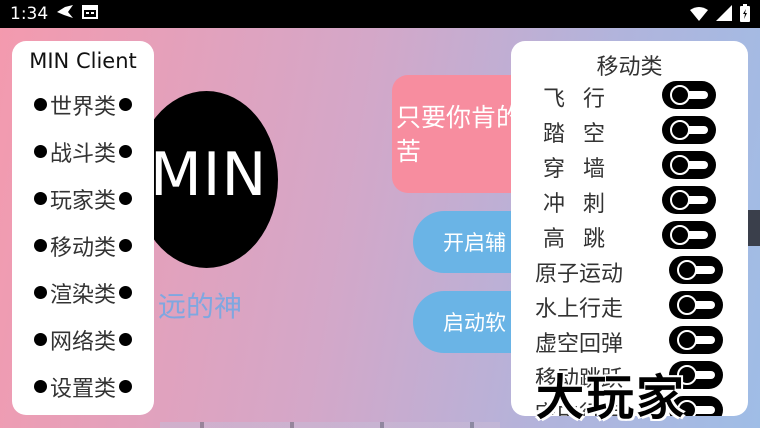 The height and width of the screenshot is (428, 760). I want to click on menu-item-label: 网络类, so click(82, 342).